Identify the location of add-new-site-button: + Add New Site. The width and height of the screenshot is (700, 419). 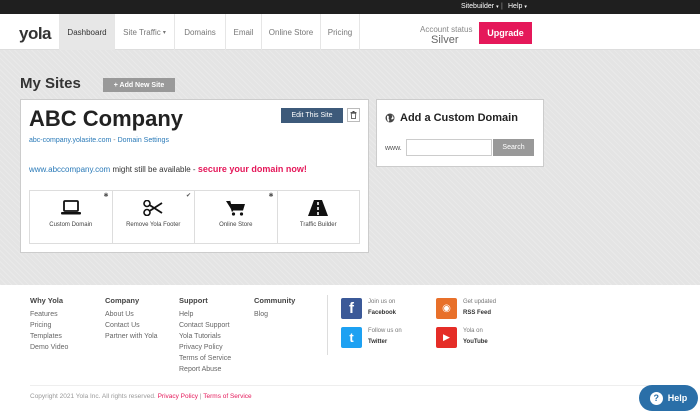
(139, 85).